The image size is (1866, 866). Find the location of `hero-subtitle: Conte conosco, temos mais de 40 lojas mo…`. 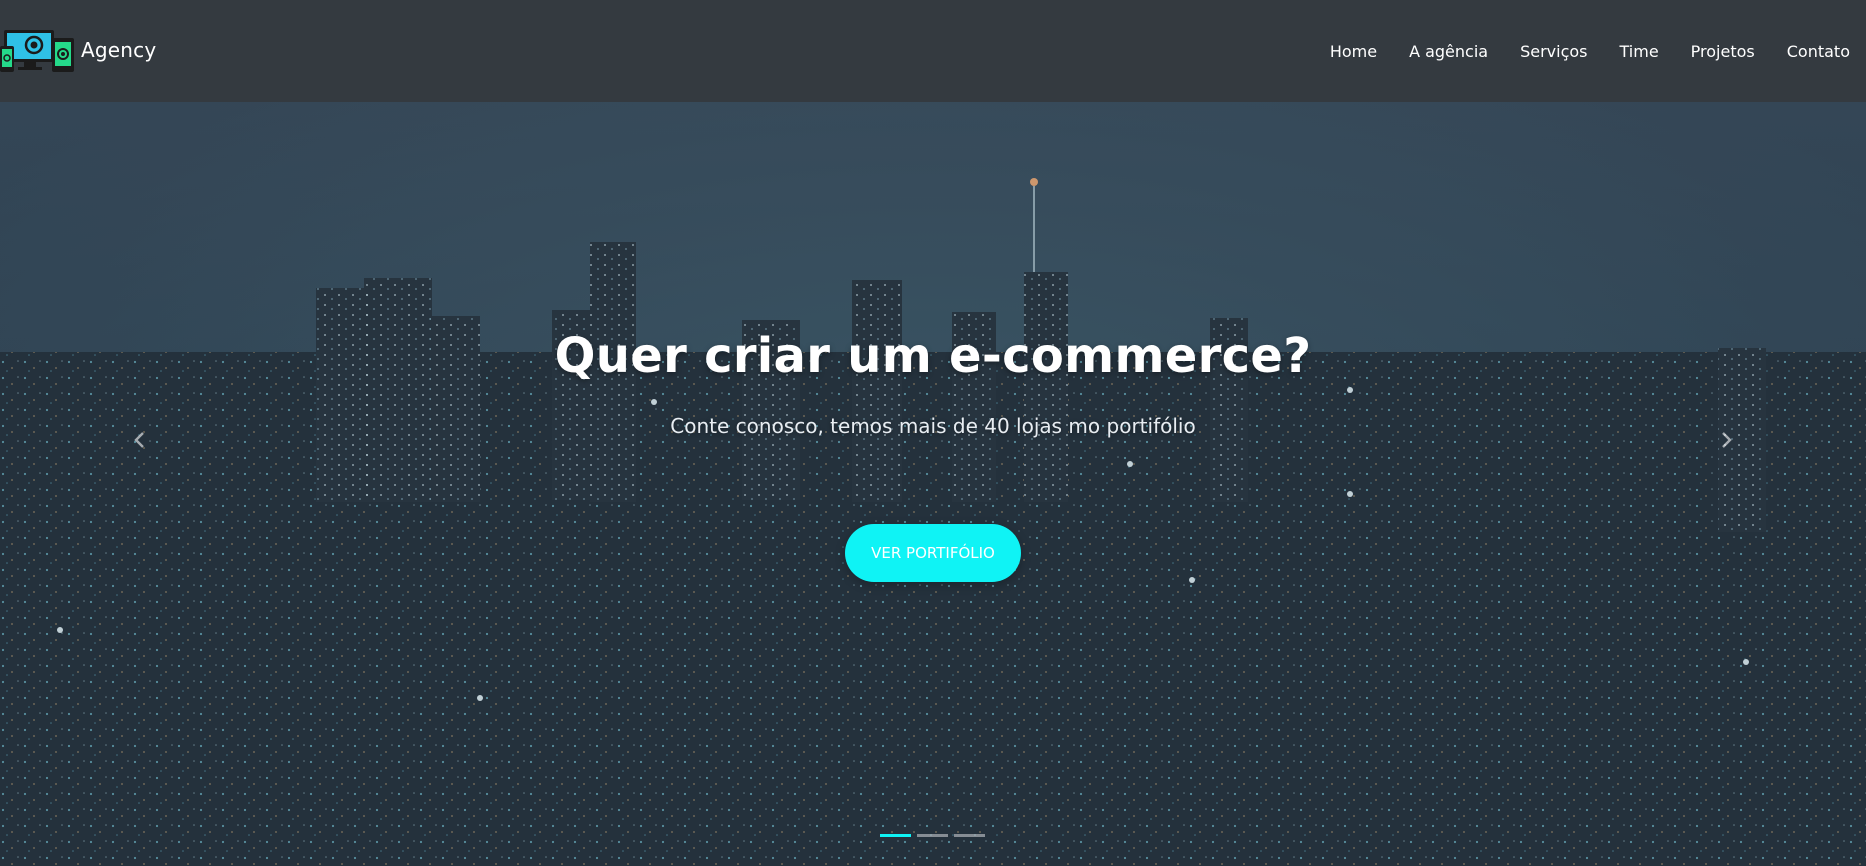

hero-subtitle: Conte conosco, temos mais de 40 lojas mo… is located at coordinates (933, 426).